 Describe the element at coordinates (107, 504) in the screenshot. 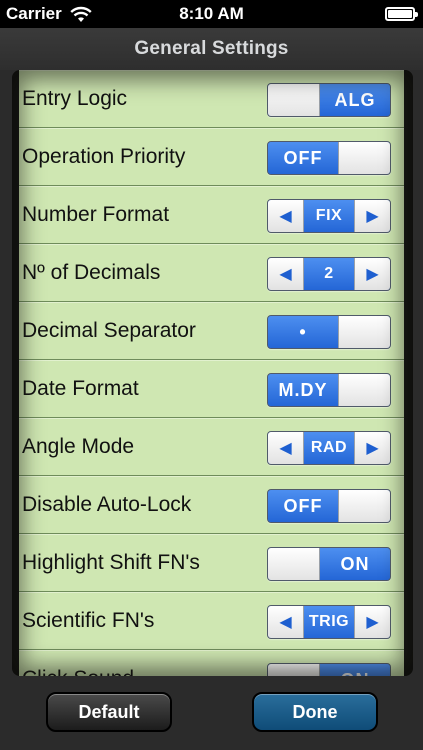

I see `setting-label: Disable Auto-Lock` at that location.